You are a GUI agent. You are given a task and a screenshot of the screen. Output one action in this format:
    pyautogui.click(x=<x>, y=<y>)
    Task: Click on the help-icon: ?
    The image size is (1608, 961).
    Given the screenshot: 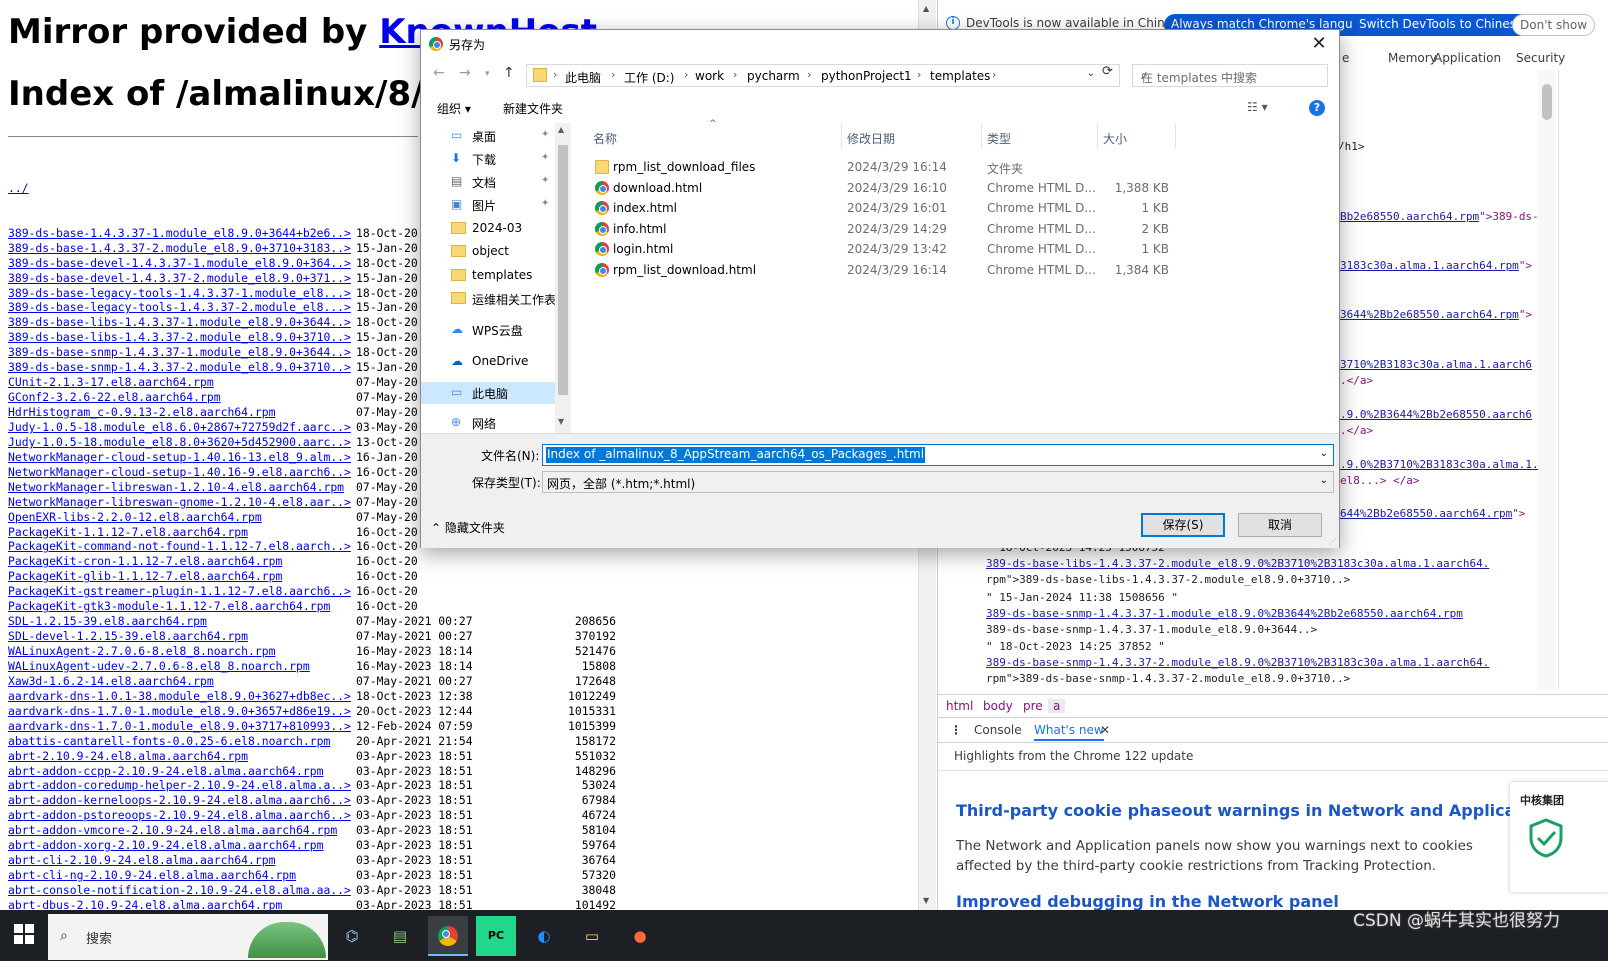 What is the action you would take?
    pyautogui.click(x=1317, y=108)
    